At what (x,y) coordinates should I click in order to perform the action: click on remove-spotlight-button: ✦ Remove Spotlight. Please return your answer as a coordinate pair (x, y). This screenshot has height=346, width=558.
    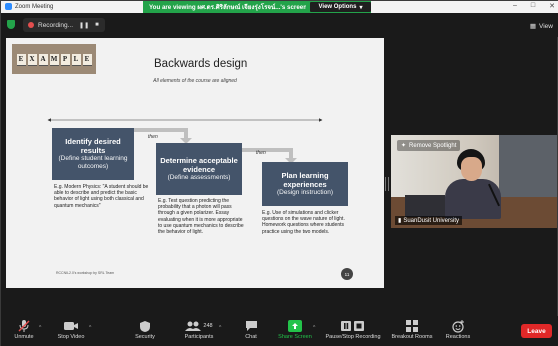
    Looking at the image, I should click on (429, 145).